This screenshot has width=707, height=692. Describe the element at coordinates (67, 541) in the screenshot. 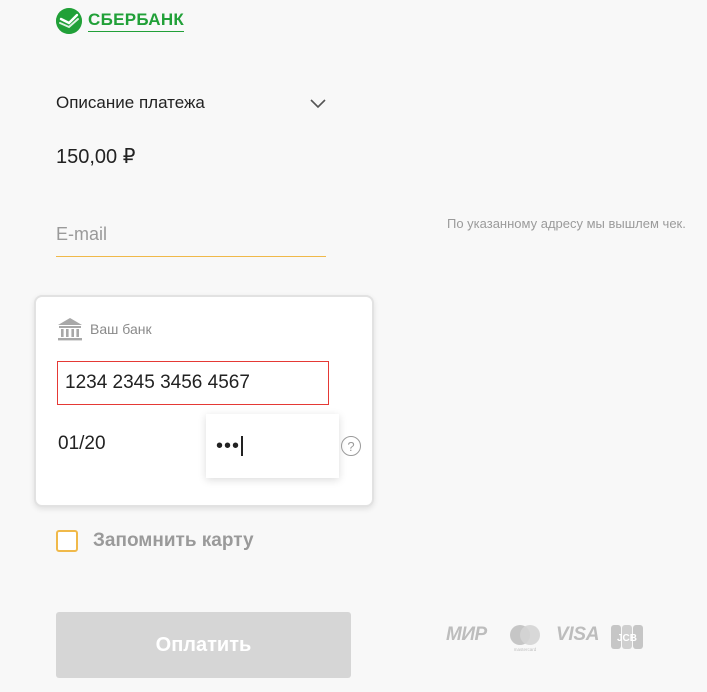

I see `checkbox` at that location.